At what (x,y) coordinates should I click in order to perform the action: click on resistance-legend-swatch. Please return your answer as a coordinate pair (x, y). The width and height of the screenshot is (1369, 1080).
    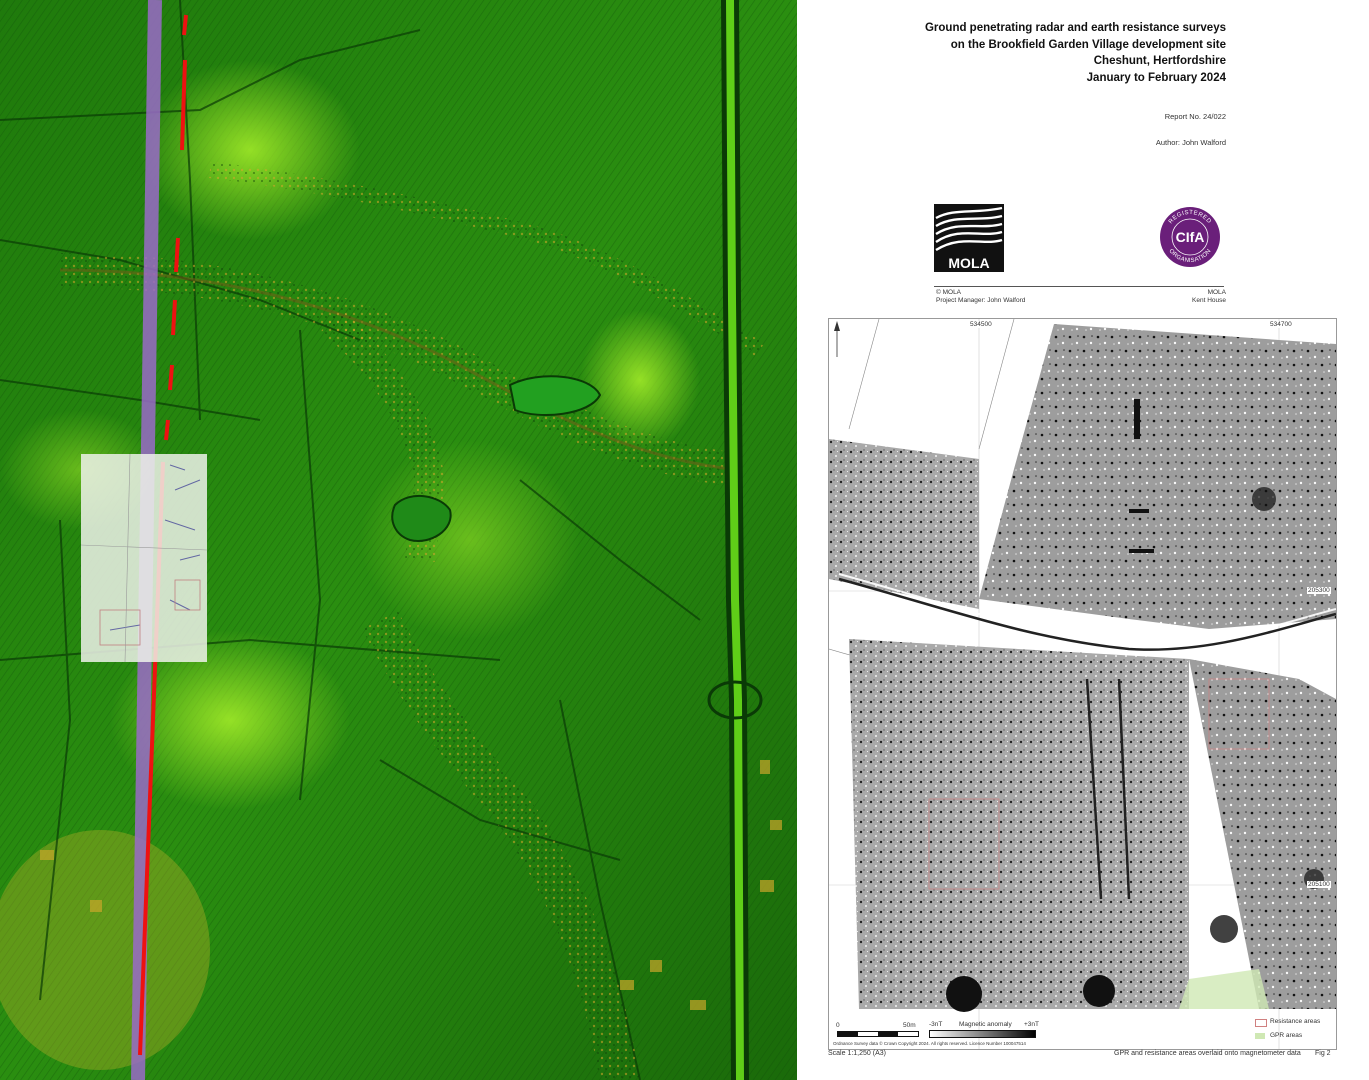
    Looking at the image, I should click on (1261, 1023).